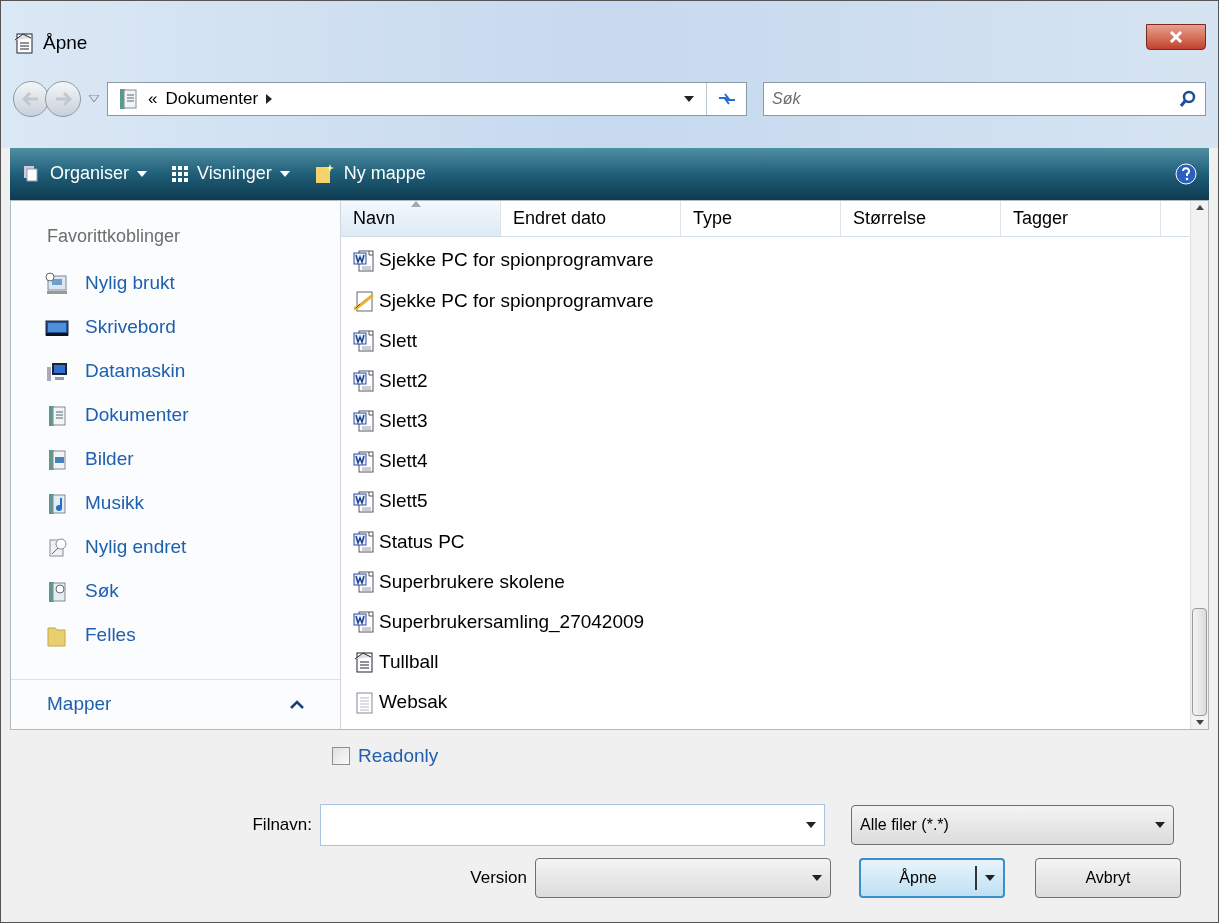 This screenshot has width=1219, height=923. What do you see at coordinates (153, 98) in the screenshot?
I see `breadcrumb-overflow: «` at bounding box center [153, 98].